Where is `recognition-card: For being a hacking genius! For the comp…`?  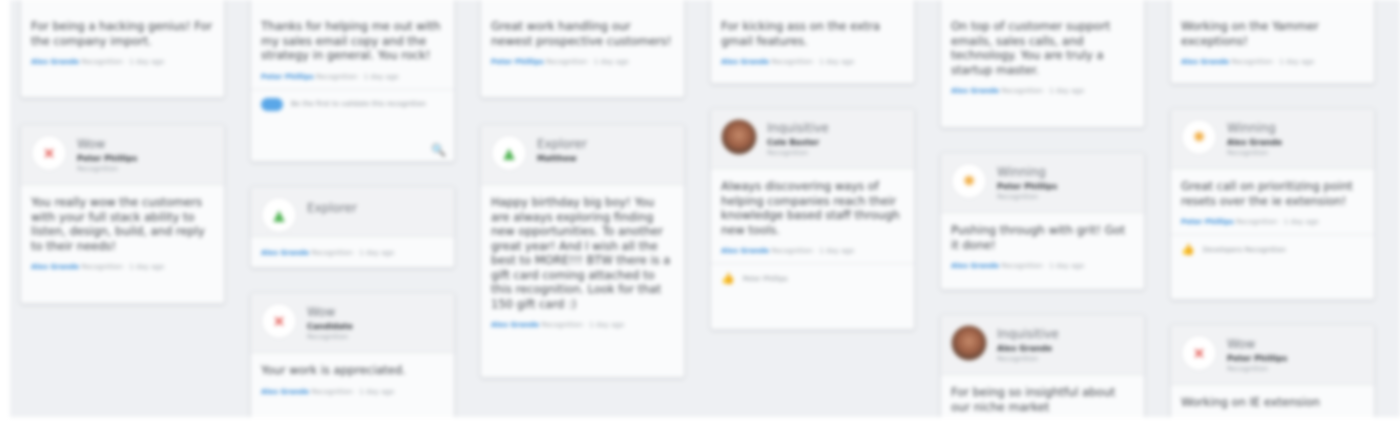 recognition-card: For being a hacking genius! For the comp… is located at coordinates (122, 49).